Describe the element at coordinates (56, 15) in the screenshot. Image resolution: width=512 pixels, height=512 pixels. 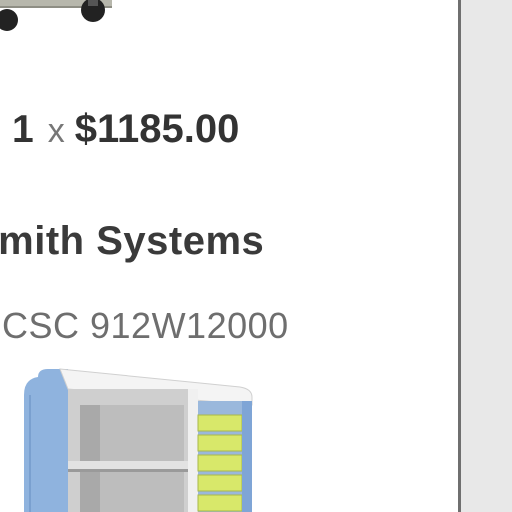
I see `previous-product-image` at that location.